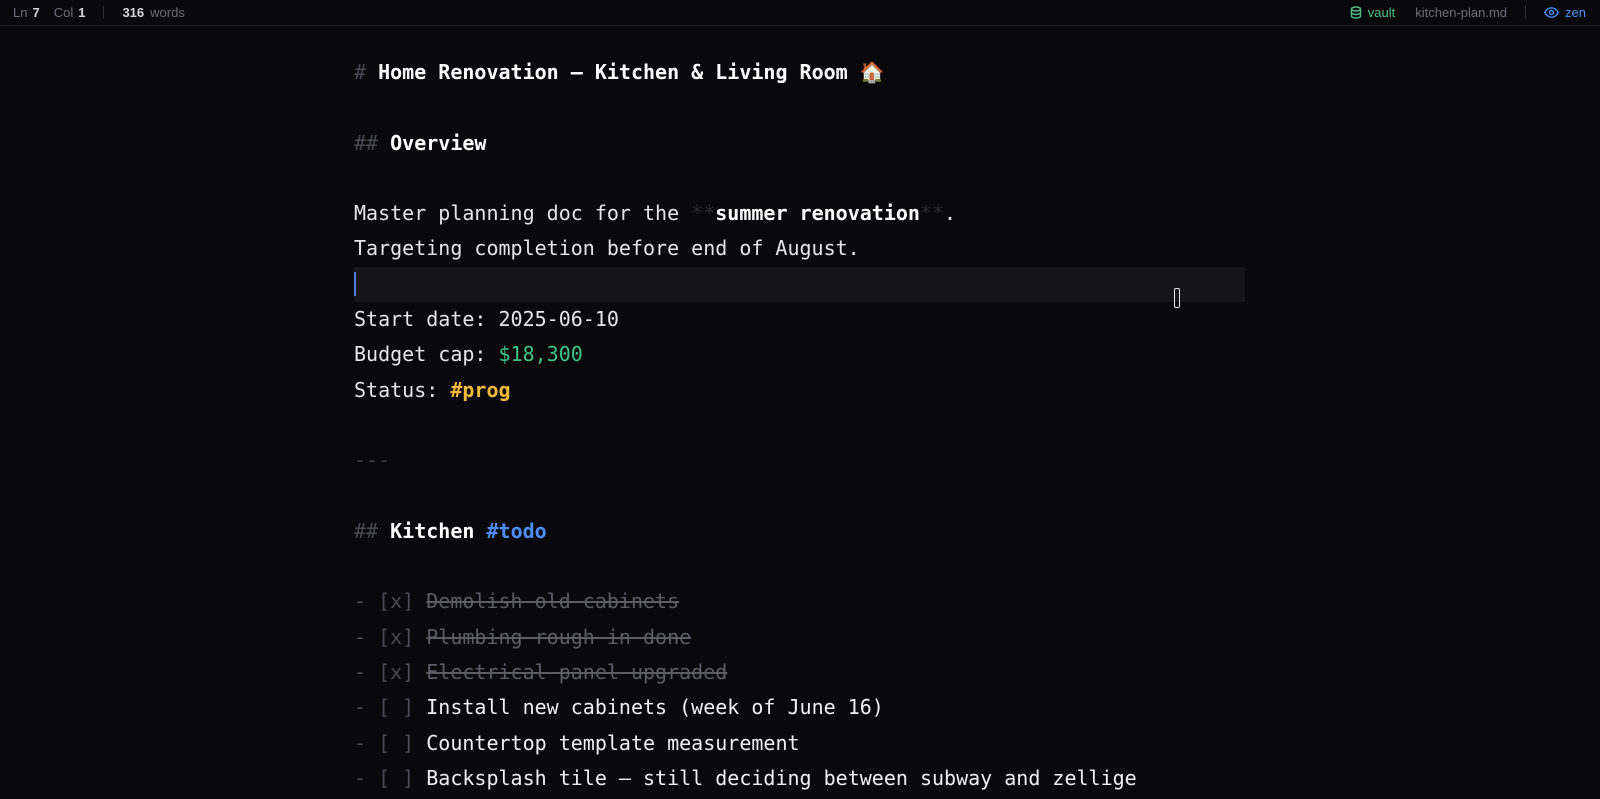 Image resolution: width=1600 pixels, height=799 pixels. Describe the element at coordinates (540, 354) in the screenshot. I see `budget-value: $18,300` at that location.